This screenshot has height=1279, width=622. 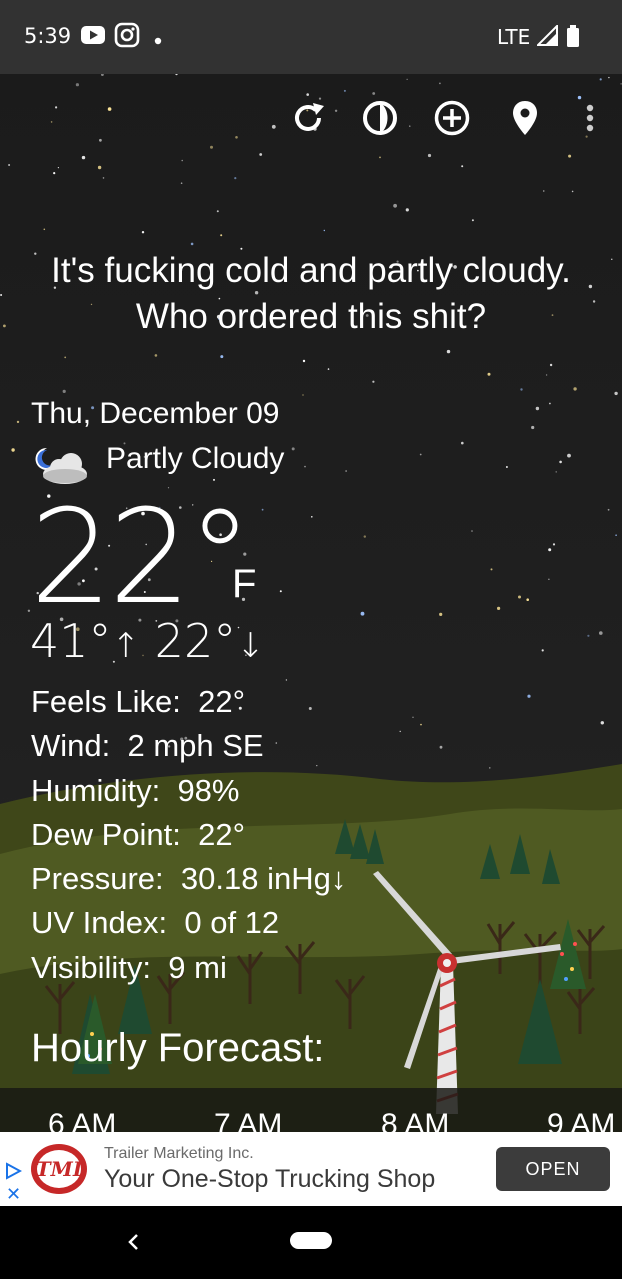 I want to click on high-low-temperatures: 41°↑ 22°↓, so click(x=147, y=641).